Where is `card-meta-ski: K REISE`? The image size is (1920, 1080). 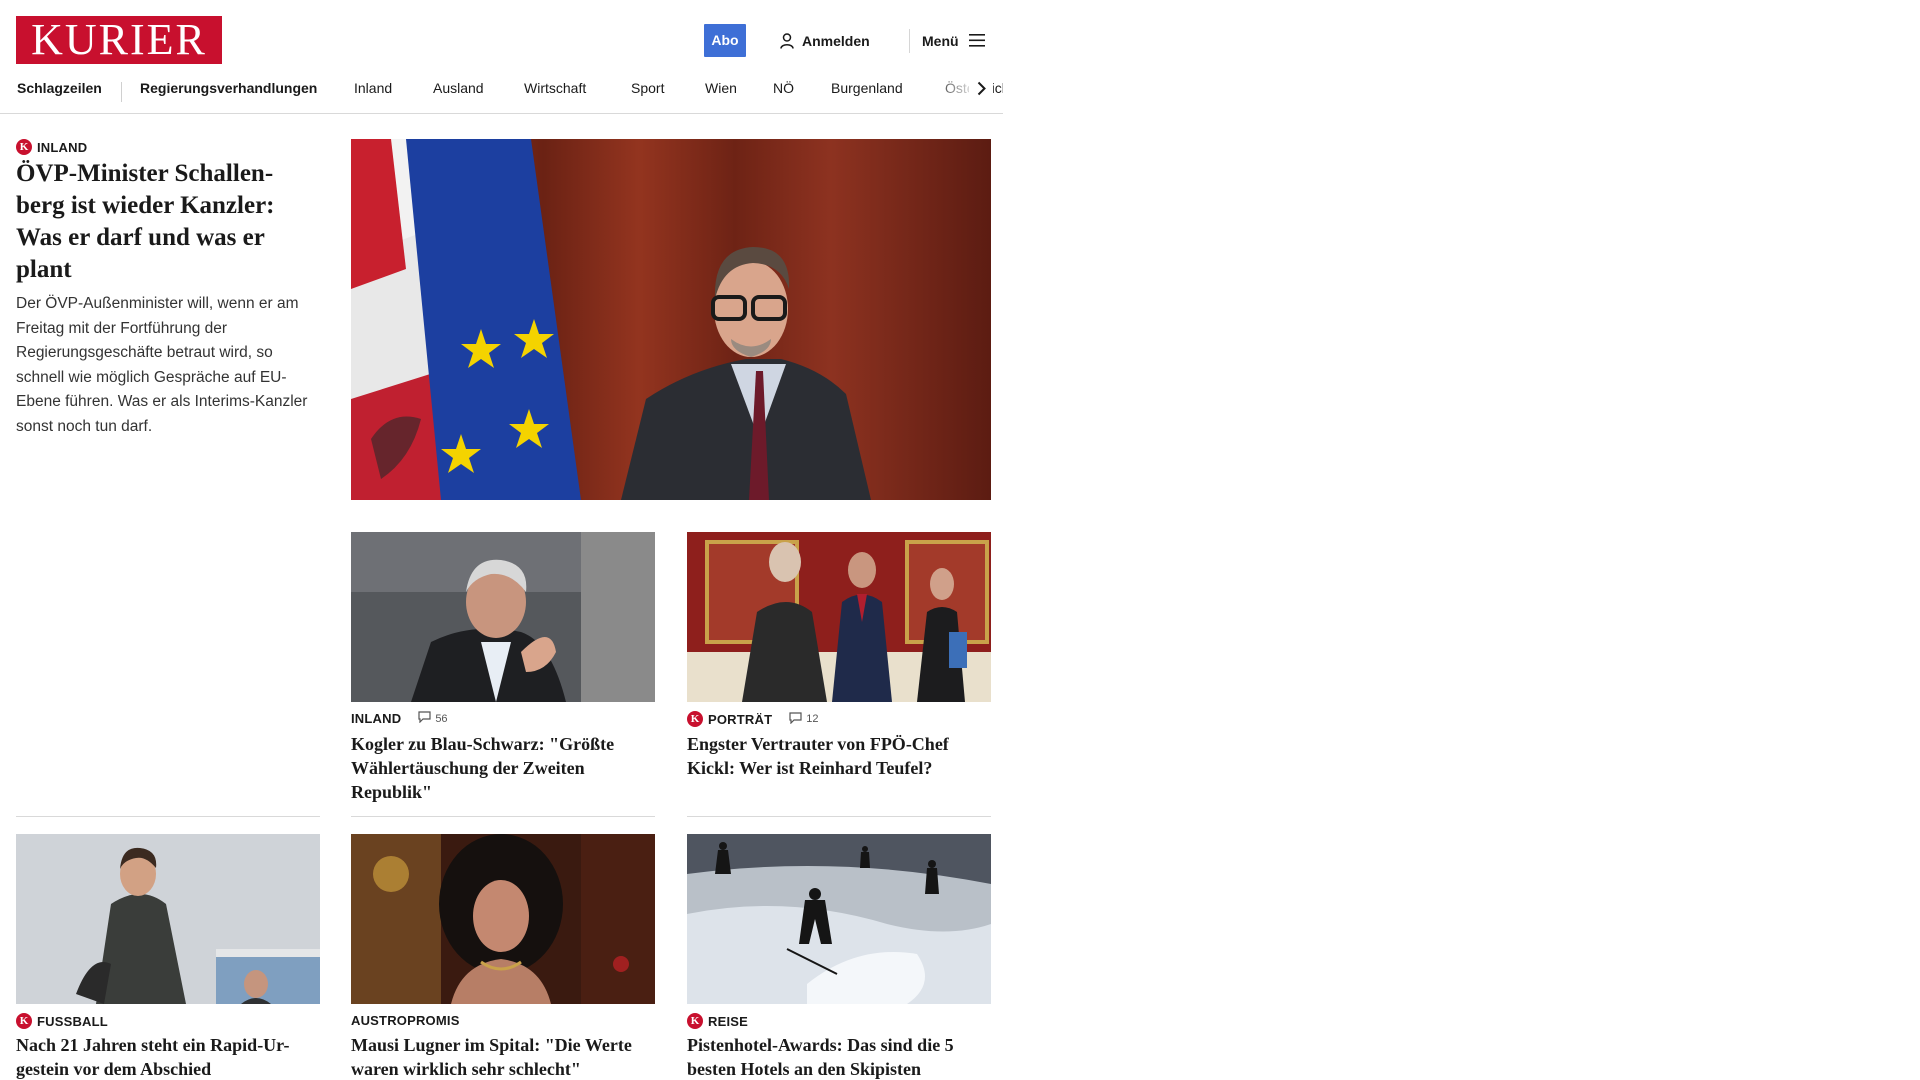
card-meta-ski: K REISE is located at coordinates (717, 1021).